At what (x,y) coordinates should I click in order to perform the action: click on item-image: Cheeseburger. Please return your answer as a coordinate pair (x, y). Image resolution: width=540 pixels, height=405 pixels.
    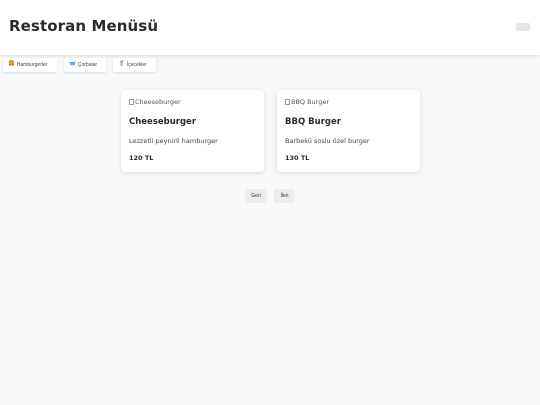
    Looking at the image, I should click on (155, 102).